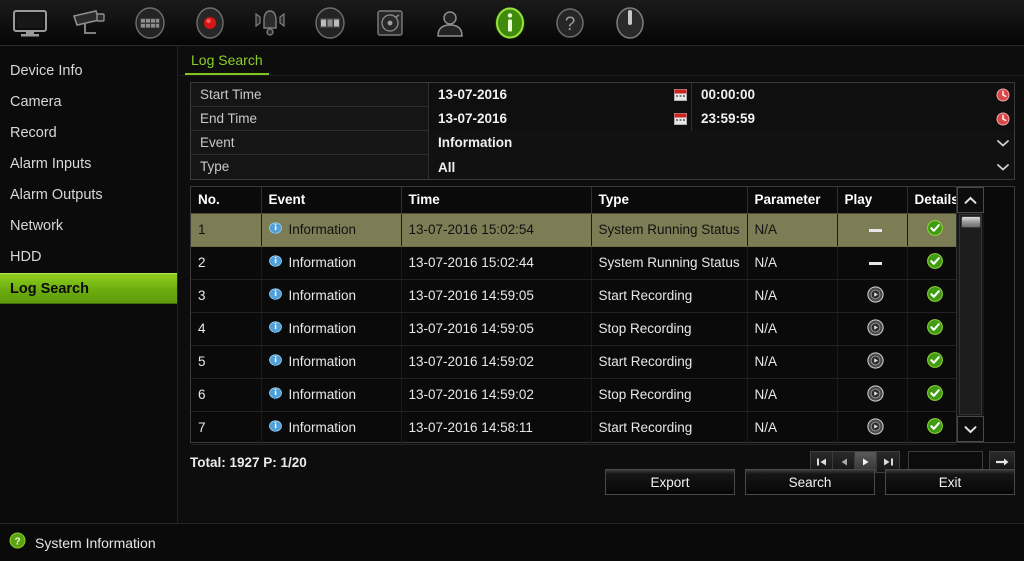  I want to click on end-time-row: End Time 13-07-2016 23:59:59, so click(602, 118).